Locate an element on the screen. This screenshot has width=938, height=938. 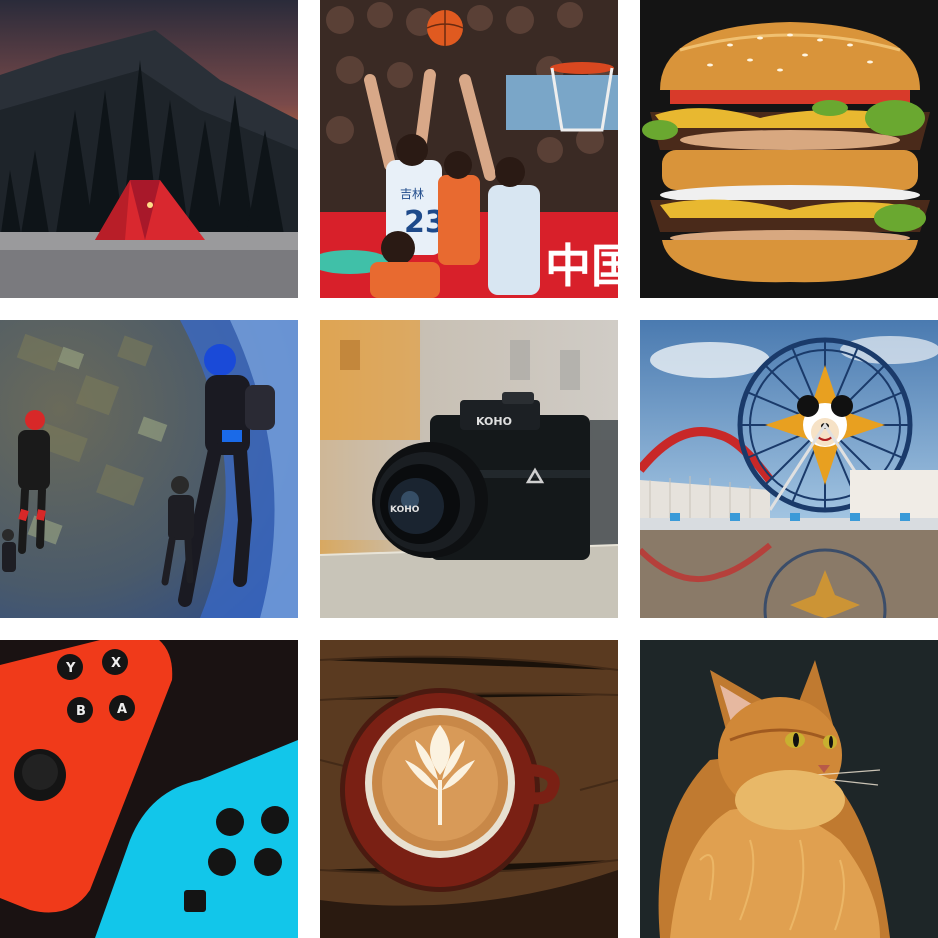
photo-maine-coon-cat is located at coordinates (789, 789).